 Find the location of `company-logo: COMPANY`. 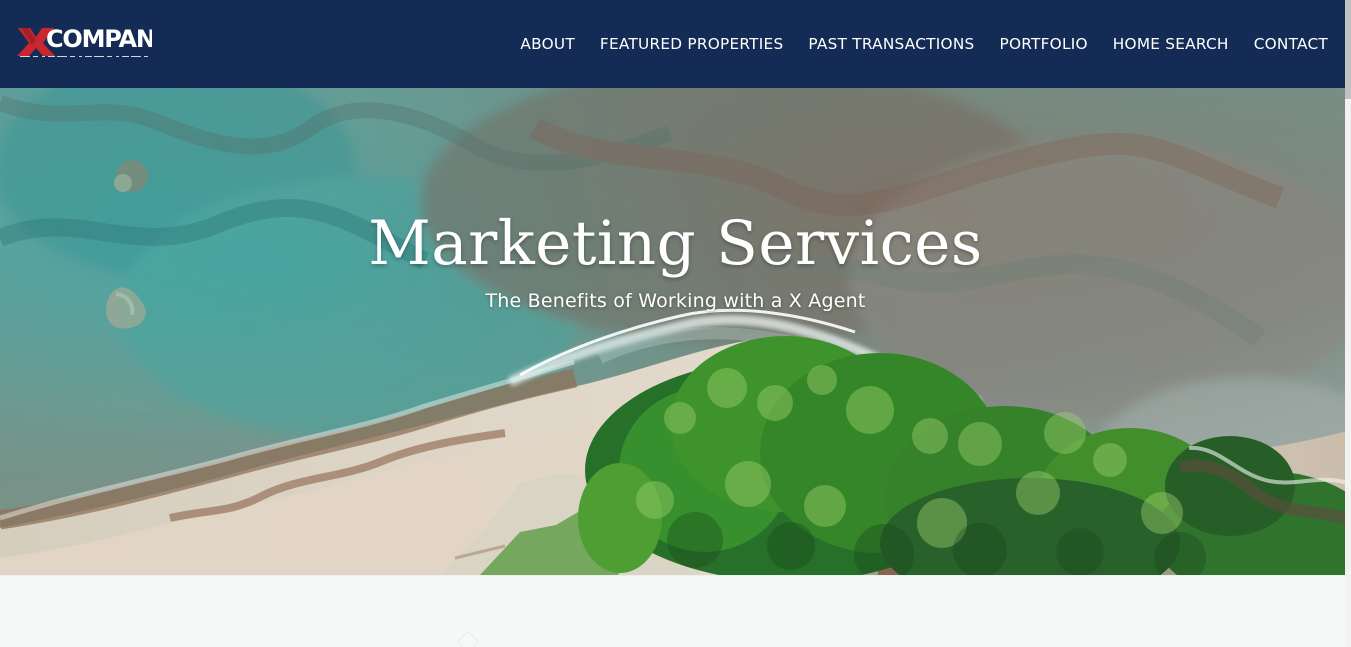

company-logo: COMPANY is located at coordinates (84, 42).